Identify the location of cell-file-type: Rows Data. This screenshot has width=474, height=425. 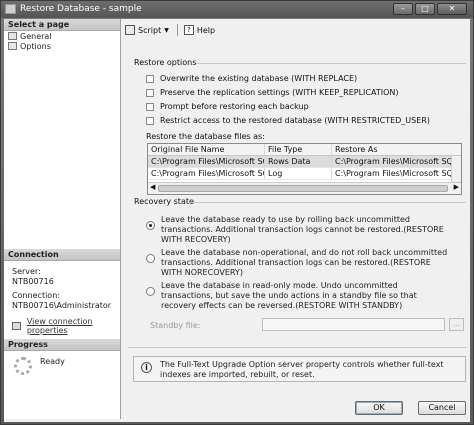
(298, 161).